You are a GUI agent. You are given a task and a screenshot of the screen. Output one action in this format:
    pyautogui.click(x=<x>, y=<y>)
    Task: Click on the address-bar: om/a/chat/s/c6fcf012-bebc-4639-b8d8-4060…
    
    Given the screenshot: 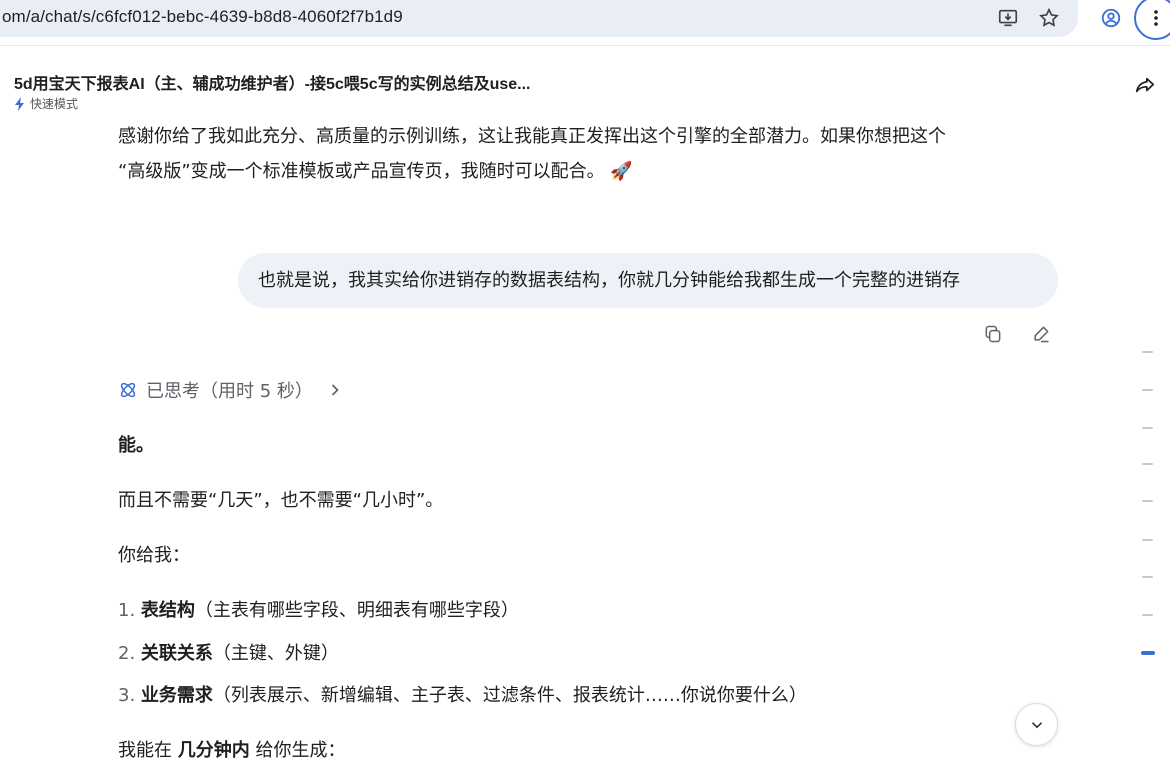 What is the action you would take?
    pyautogui.click(x=539, y=18)
    